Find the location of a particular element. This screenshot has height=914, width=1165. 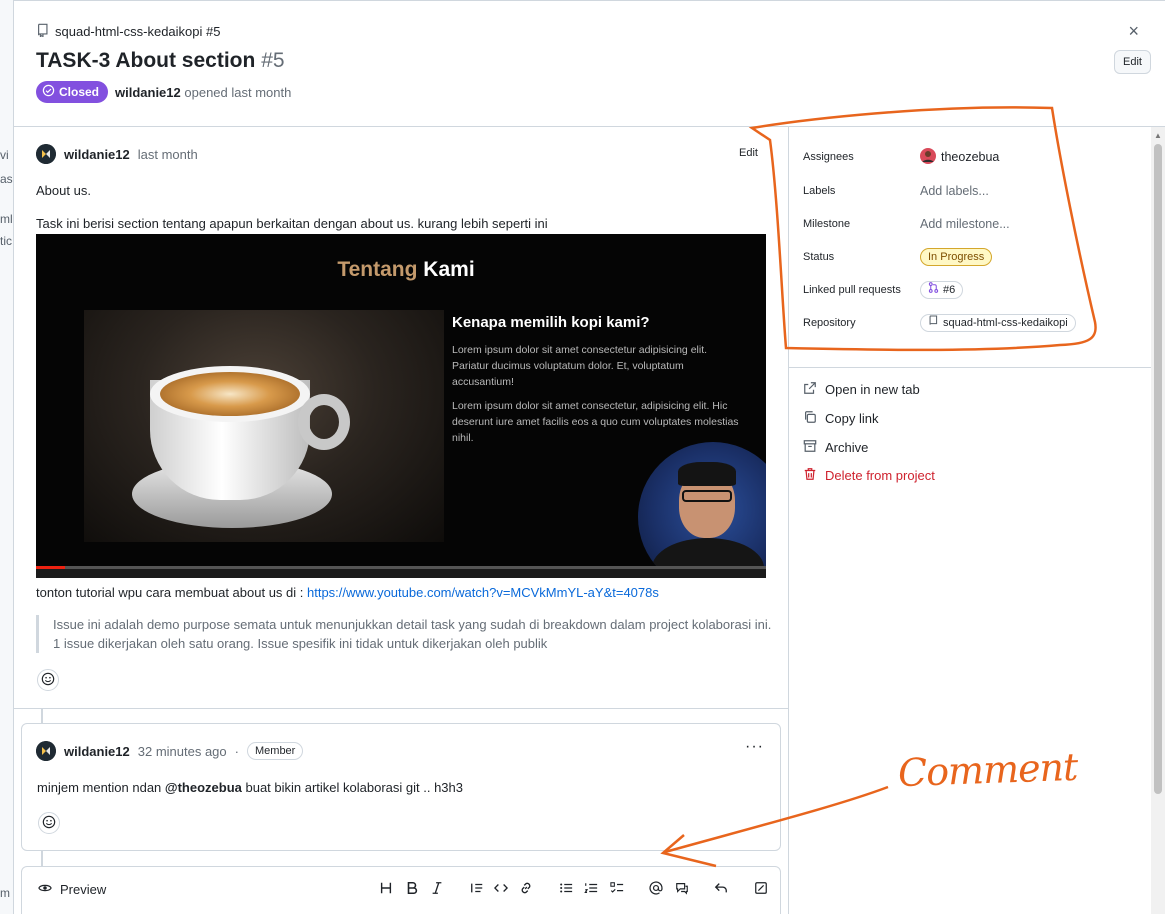

edit-comment-button: Edit is located at coordinates (748, 153).